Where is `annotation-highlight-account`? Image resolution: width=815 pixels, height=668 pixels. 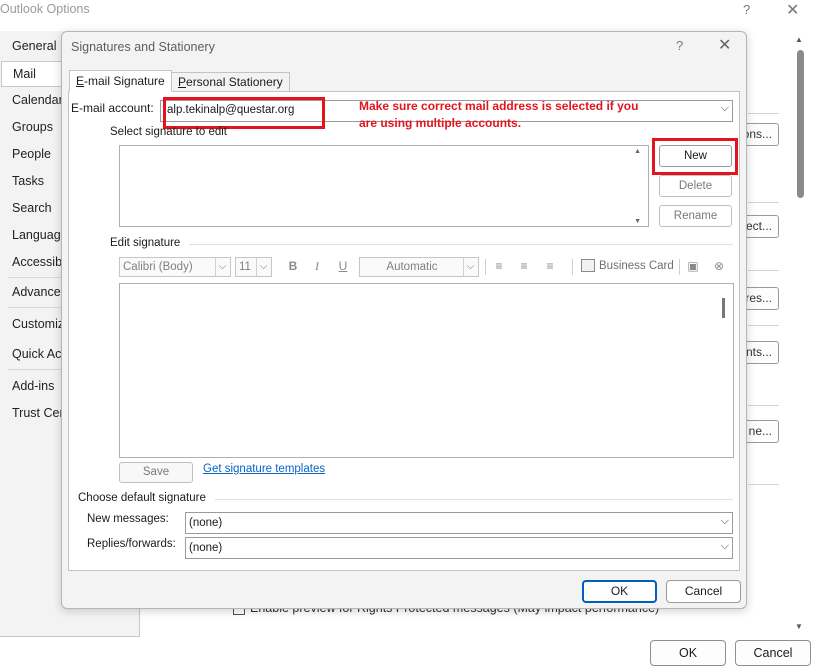 annotation-highlight-account is located at coordinates (244, 113).